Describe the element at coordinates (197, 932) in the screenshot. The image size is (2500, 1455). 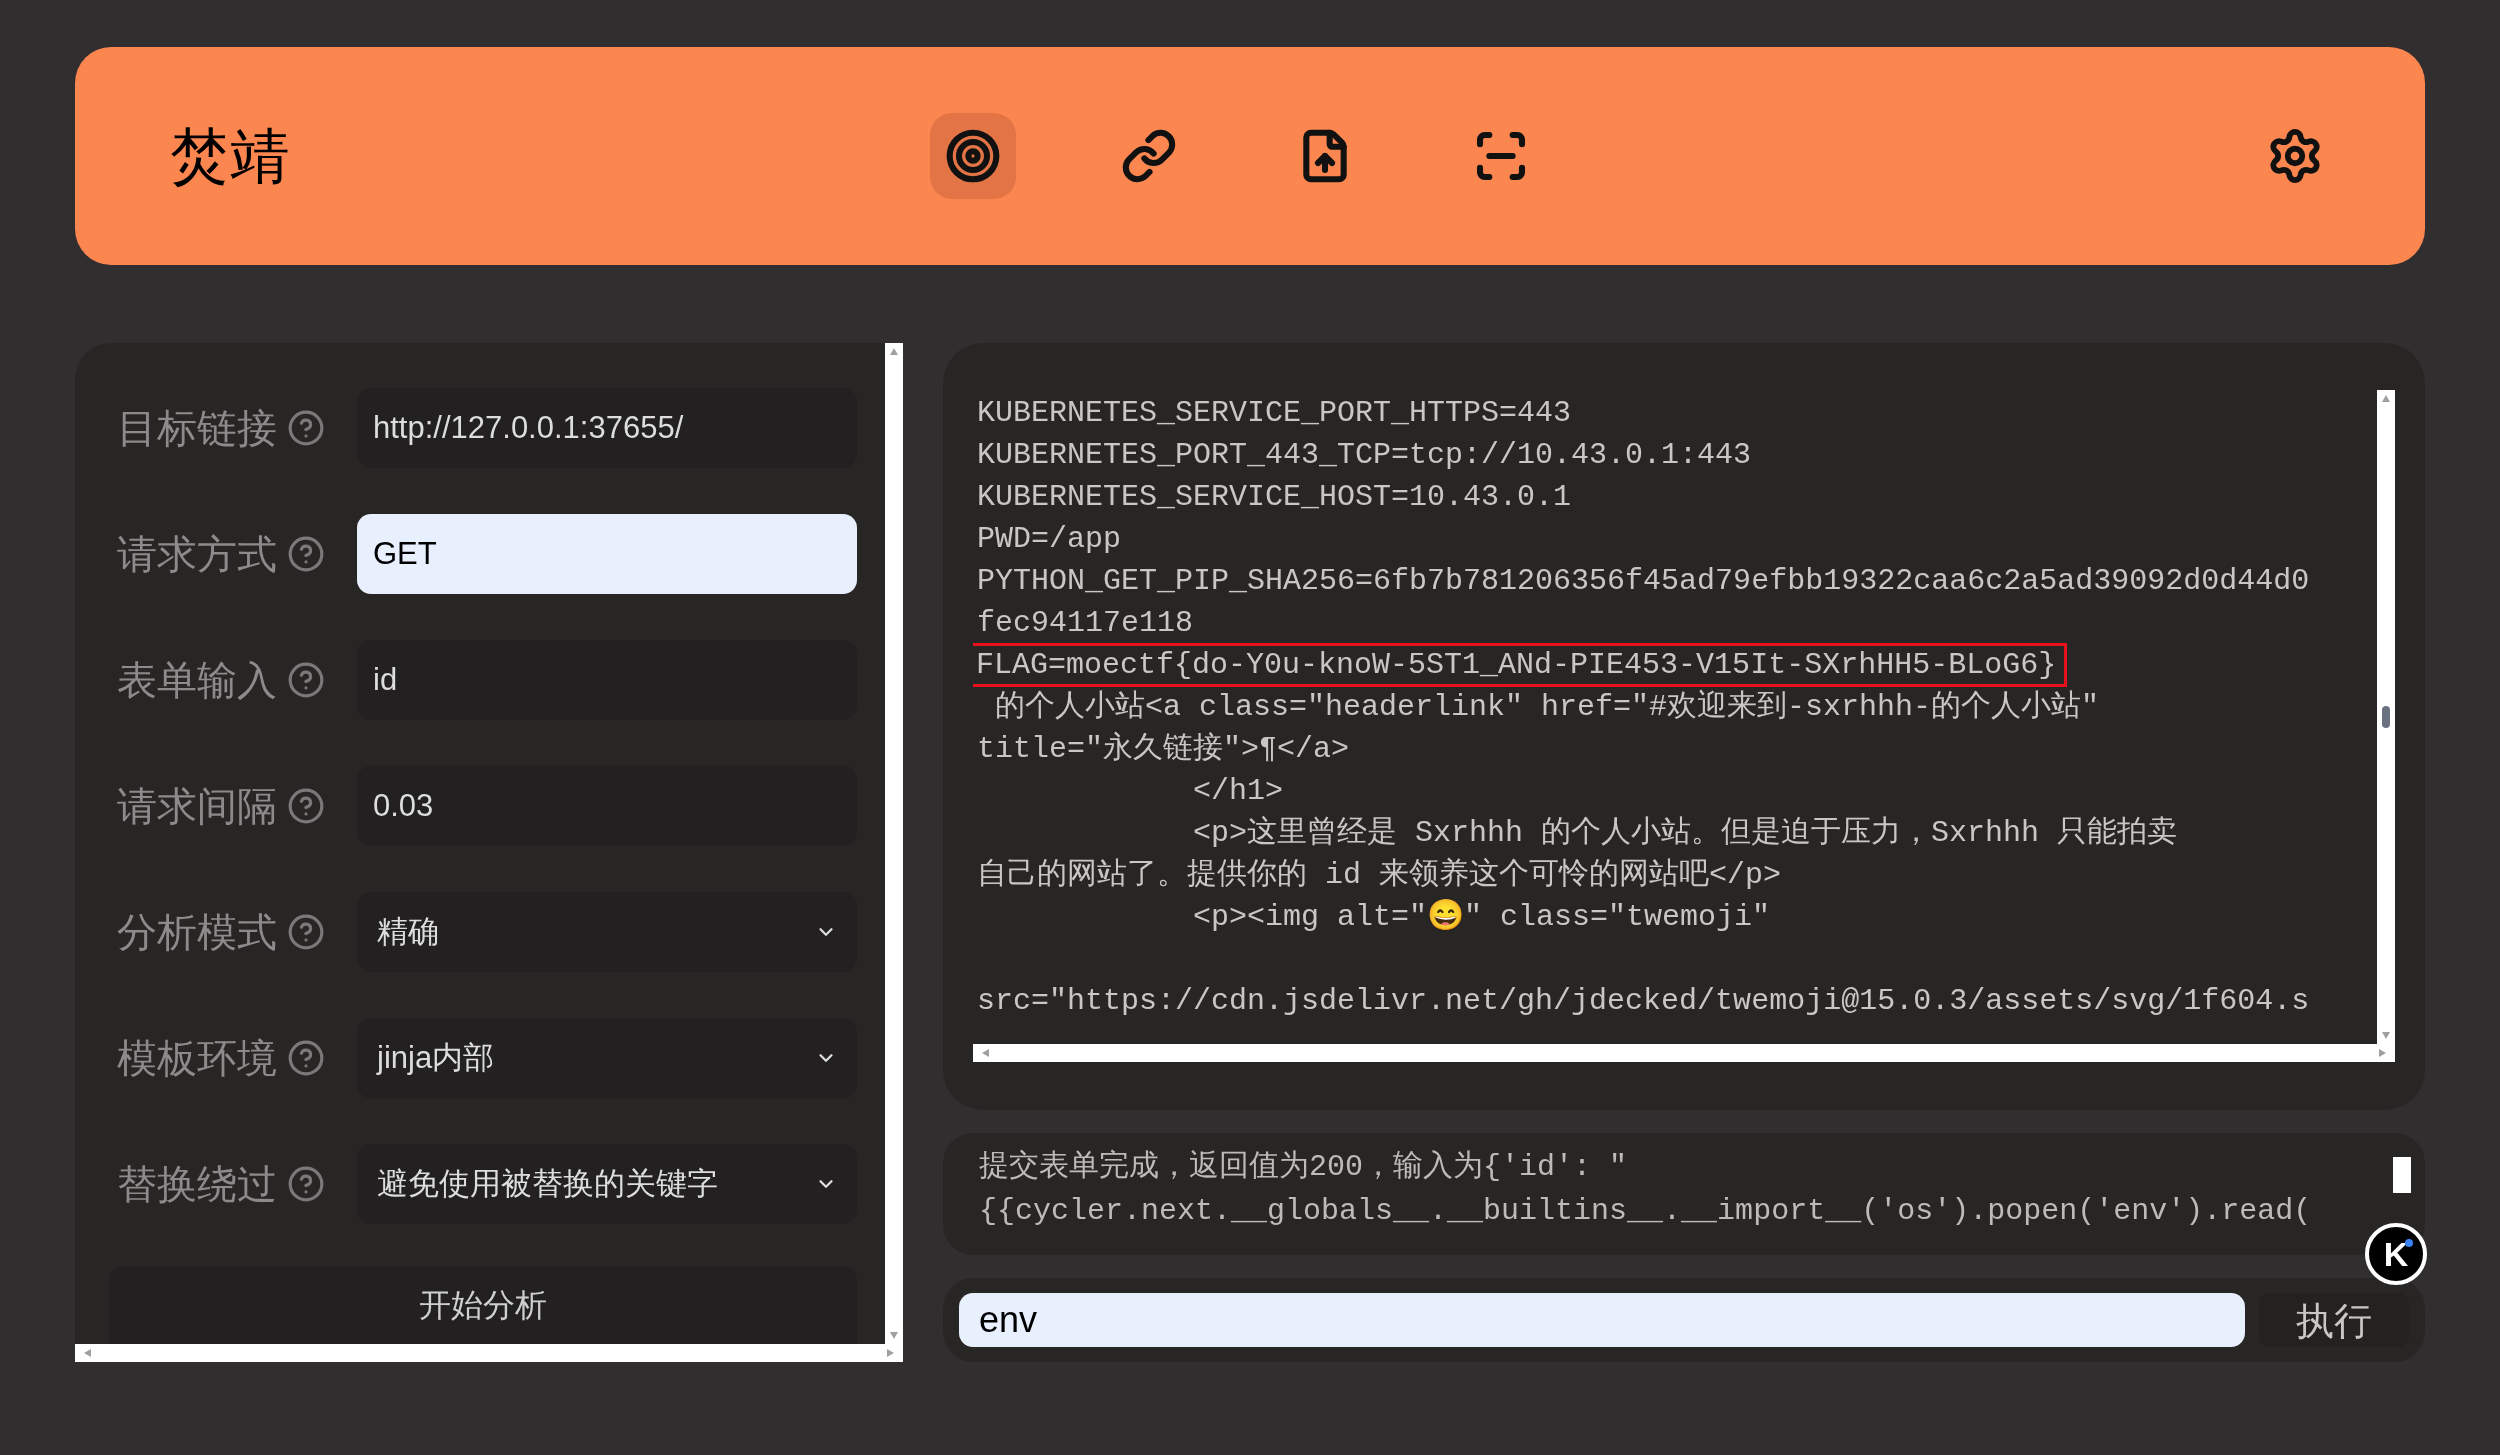
I see `field-label: 分析模式` at that location.